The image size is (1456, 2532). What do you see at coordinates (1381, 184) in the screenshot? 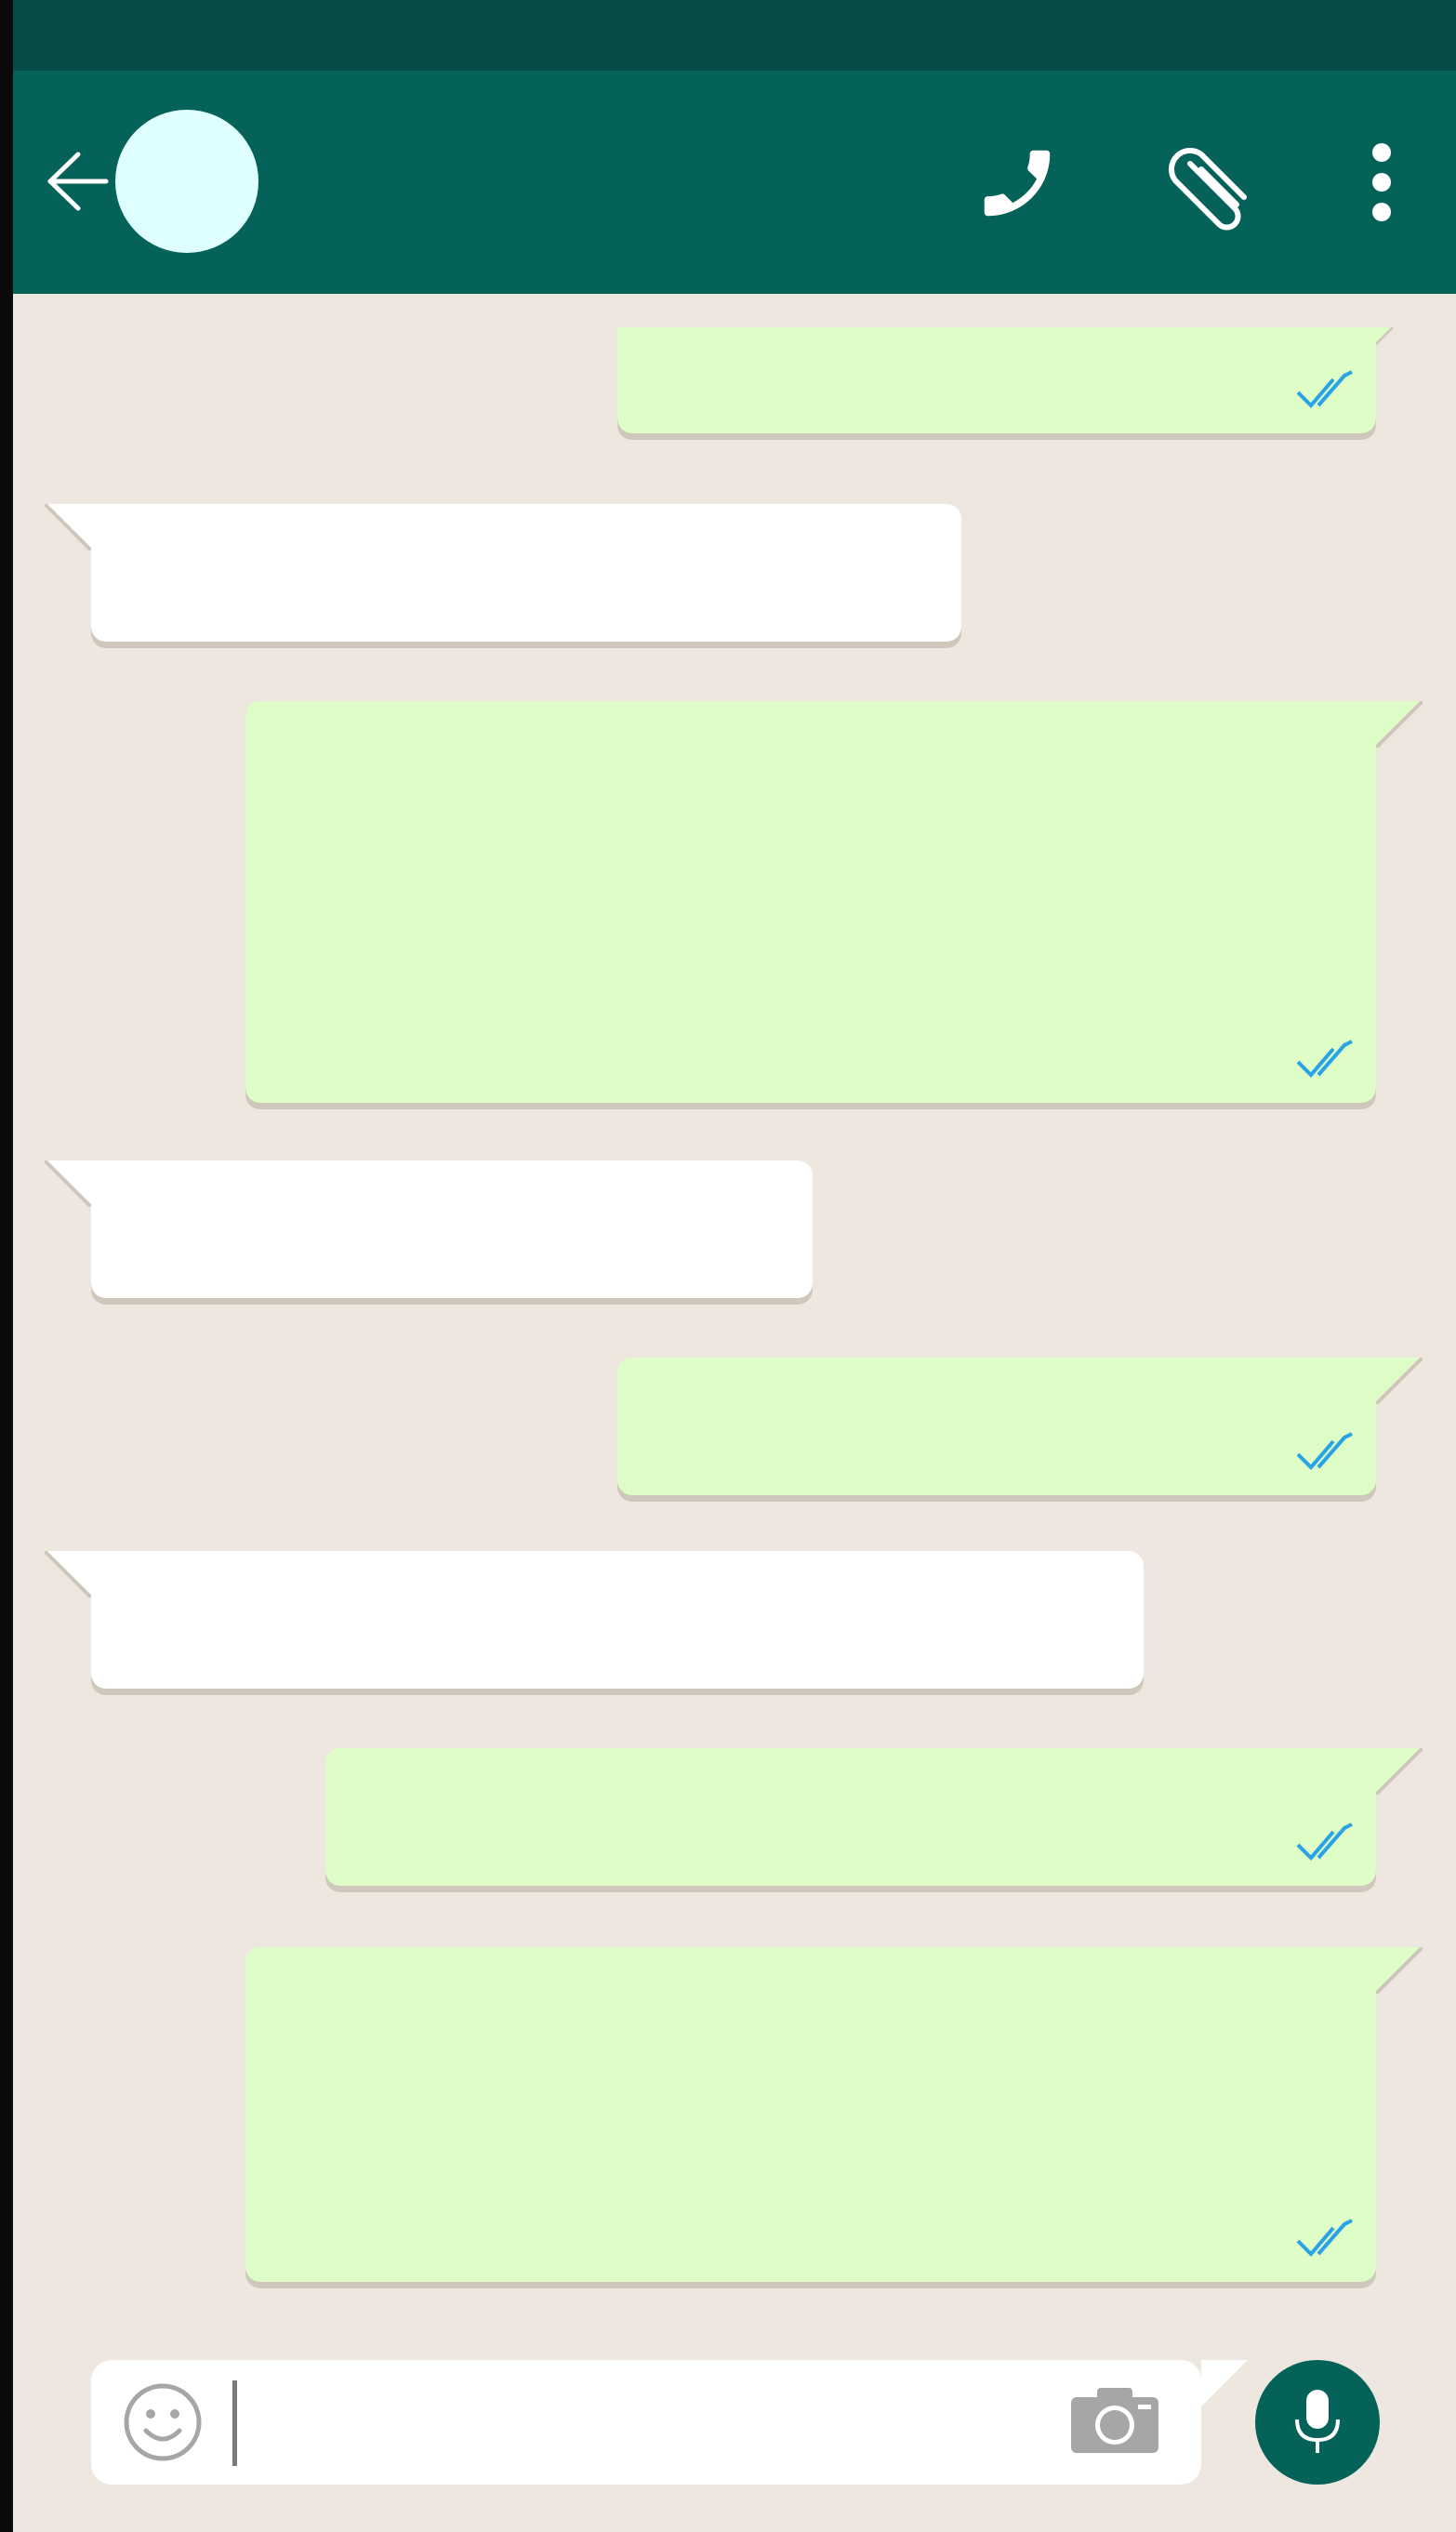
I see `more-options-icon` at bounding box center [1381, 184].